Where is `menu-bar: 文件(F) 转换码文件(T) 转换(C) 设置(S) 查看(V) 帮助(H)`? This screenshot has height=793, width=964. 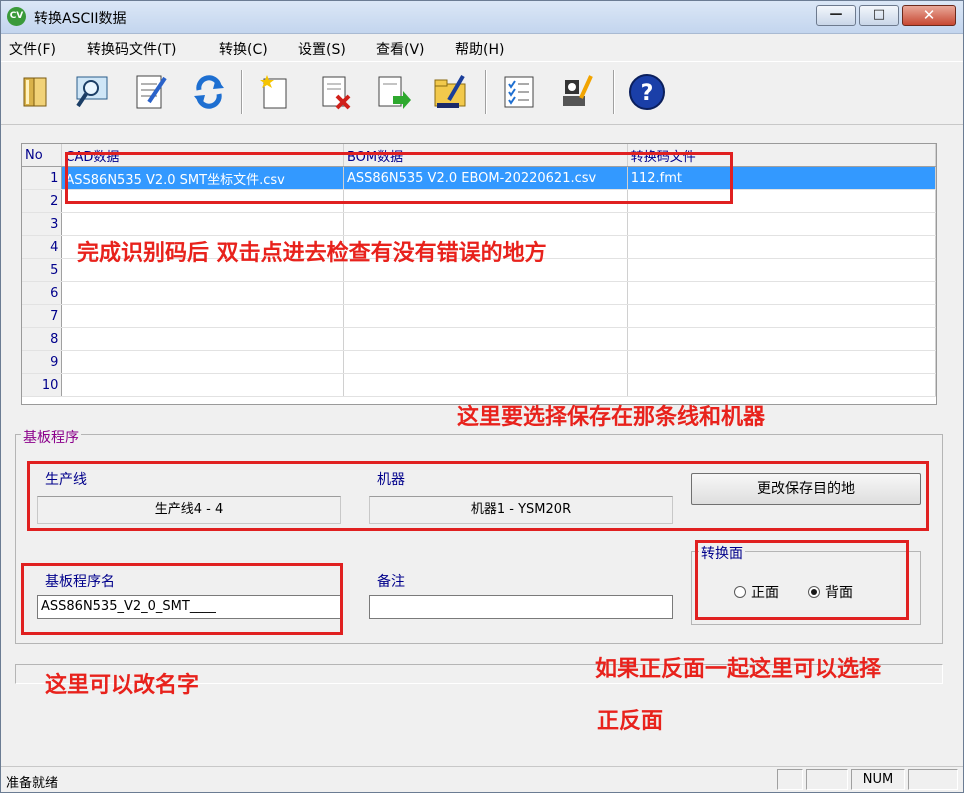 menu-bar: 文件(F) 转换码文件(T) 转换(C) 设置(S) 查看(V) 帮助(H) is located at coordinates (482, 47).